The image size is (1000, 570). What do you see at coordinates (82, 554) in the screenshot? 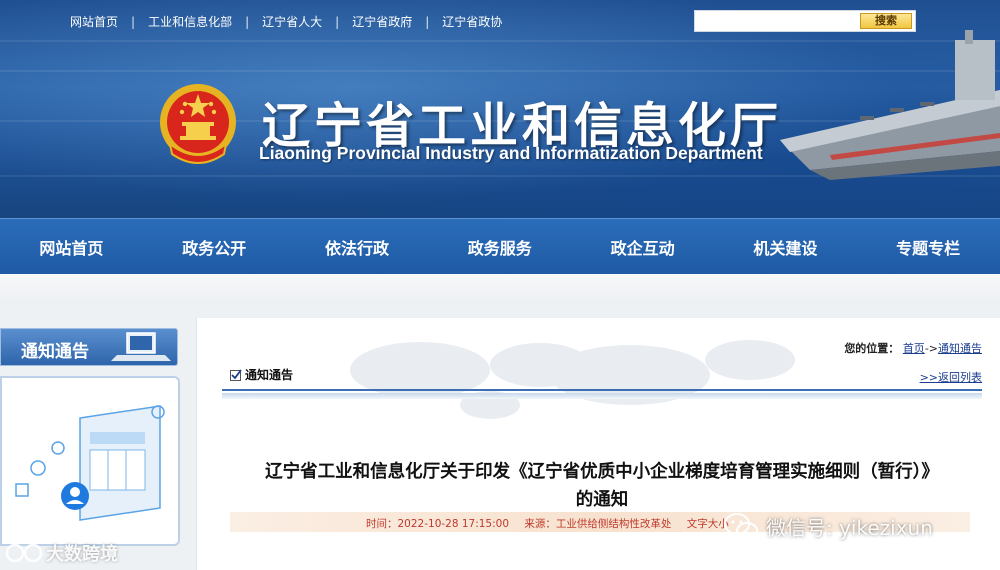
I see `watermark-left-text: 大数跨境` at bounding box center [82, 554].